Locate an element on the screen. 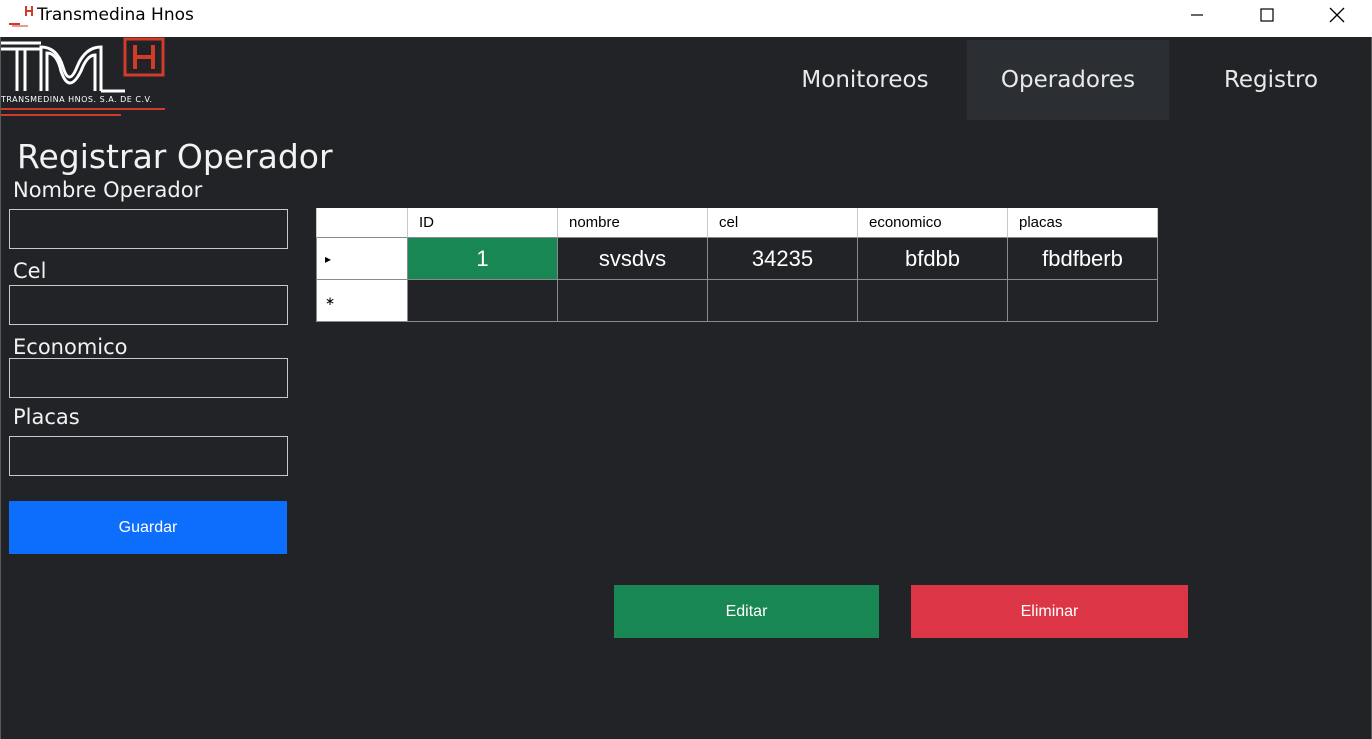 The width and height of the screenshot is (1372, 739). table-cell-economico: bfdbb is located at coordinates (933, 259).